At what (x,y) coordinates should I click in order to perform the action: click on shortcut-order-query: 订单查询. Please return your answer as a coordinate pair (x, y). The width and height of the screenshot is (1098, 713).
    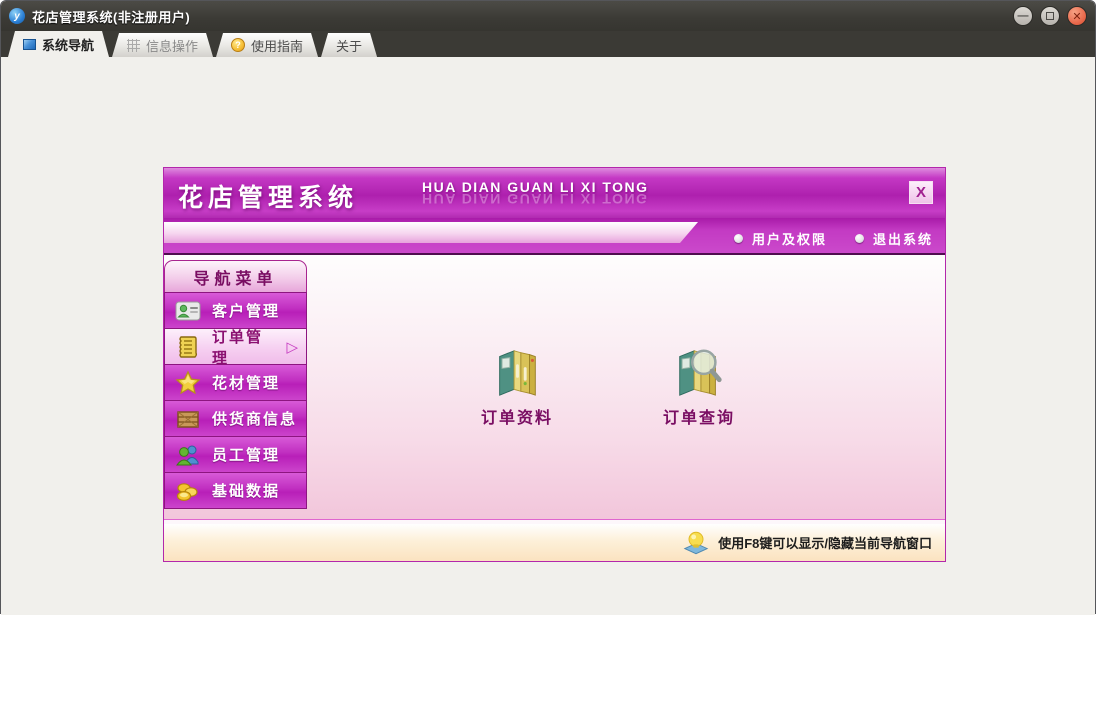
    Looking at the image, I should click on (699, 386).